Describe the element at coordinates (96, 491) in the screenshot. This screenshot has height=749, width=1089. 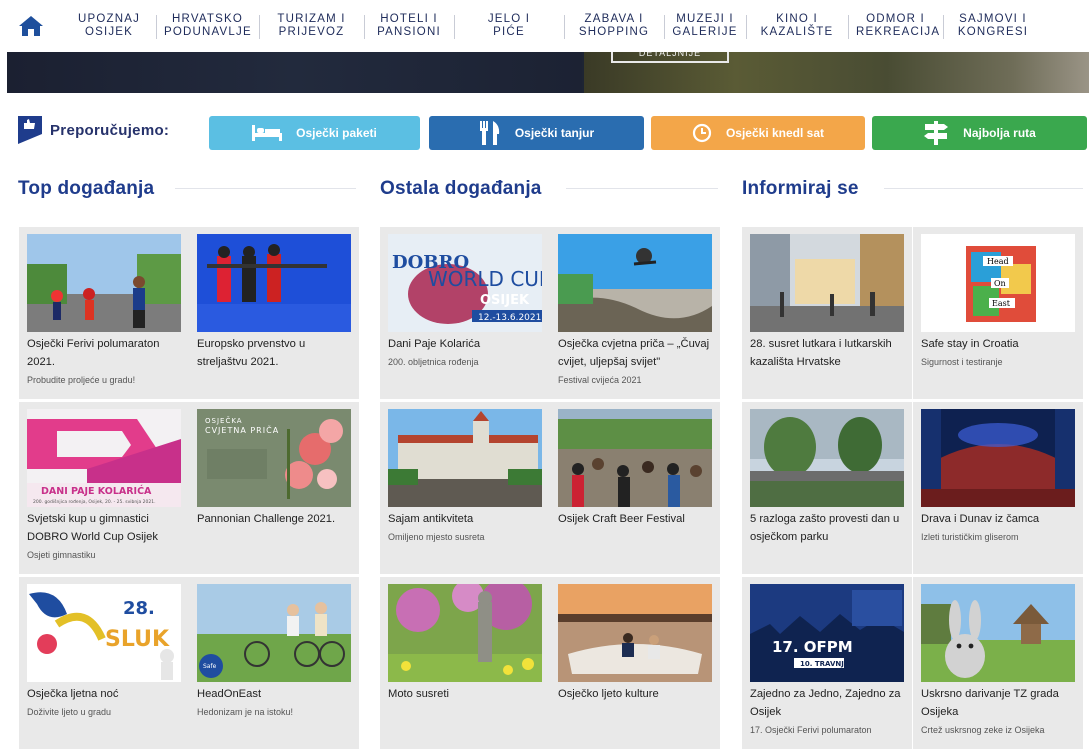
I see `paja-title: DANI PAJE KOLARIĆA` at that location.